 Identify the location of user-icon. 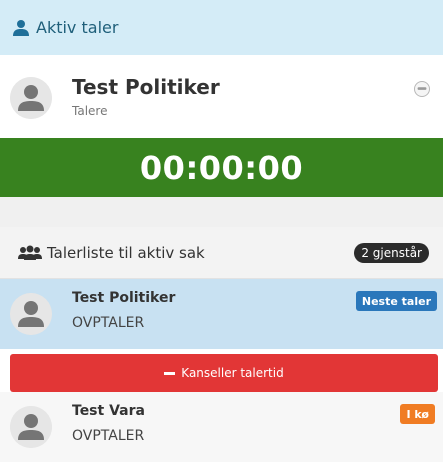
(21, 27).